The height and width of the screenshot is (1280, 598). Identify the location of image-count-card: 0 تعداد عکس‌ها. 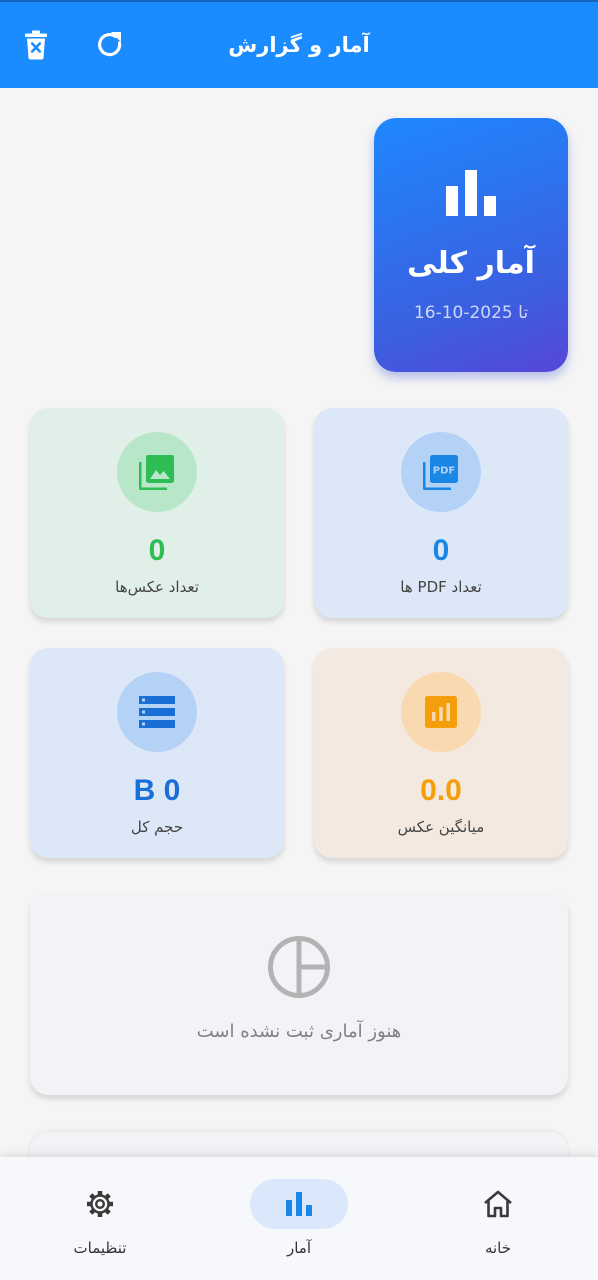
(157, 513).